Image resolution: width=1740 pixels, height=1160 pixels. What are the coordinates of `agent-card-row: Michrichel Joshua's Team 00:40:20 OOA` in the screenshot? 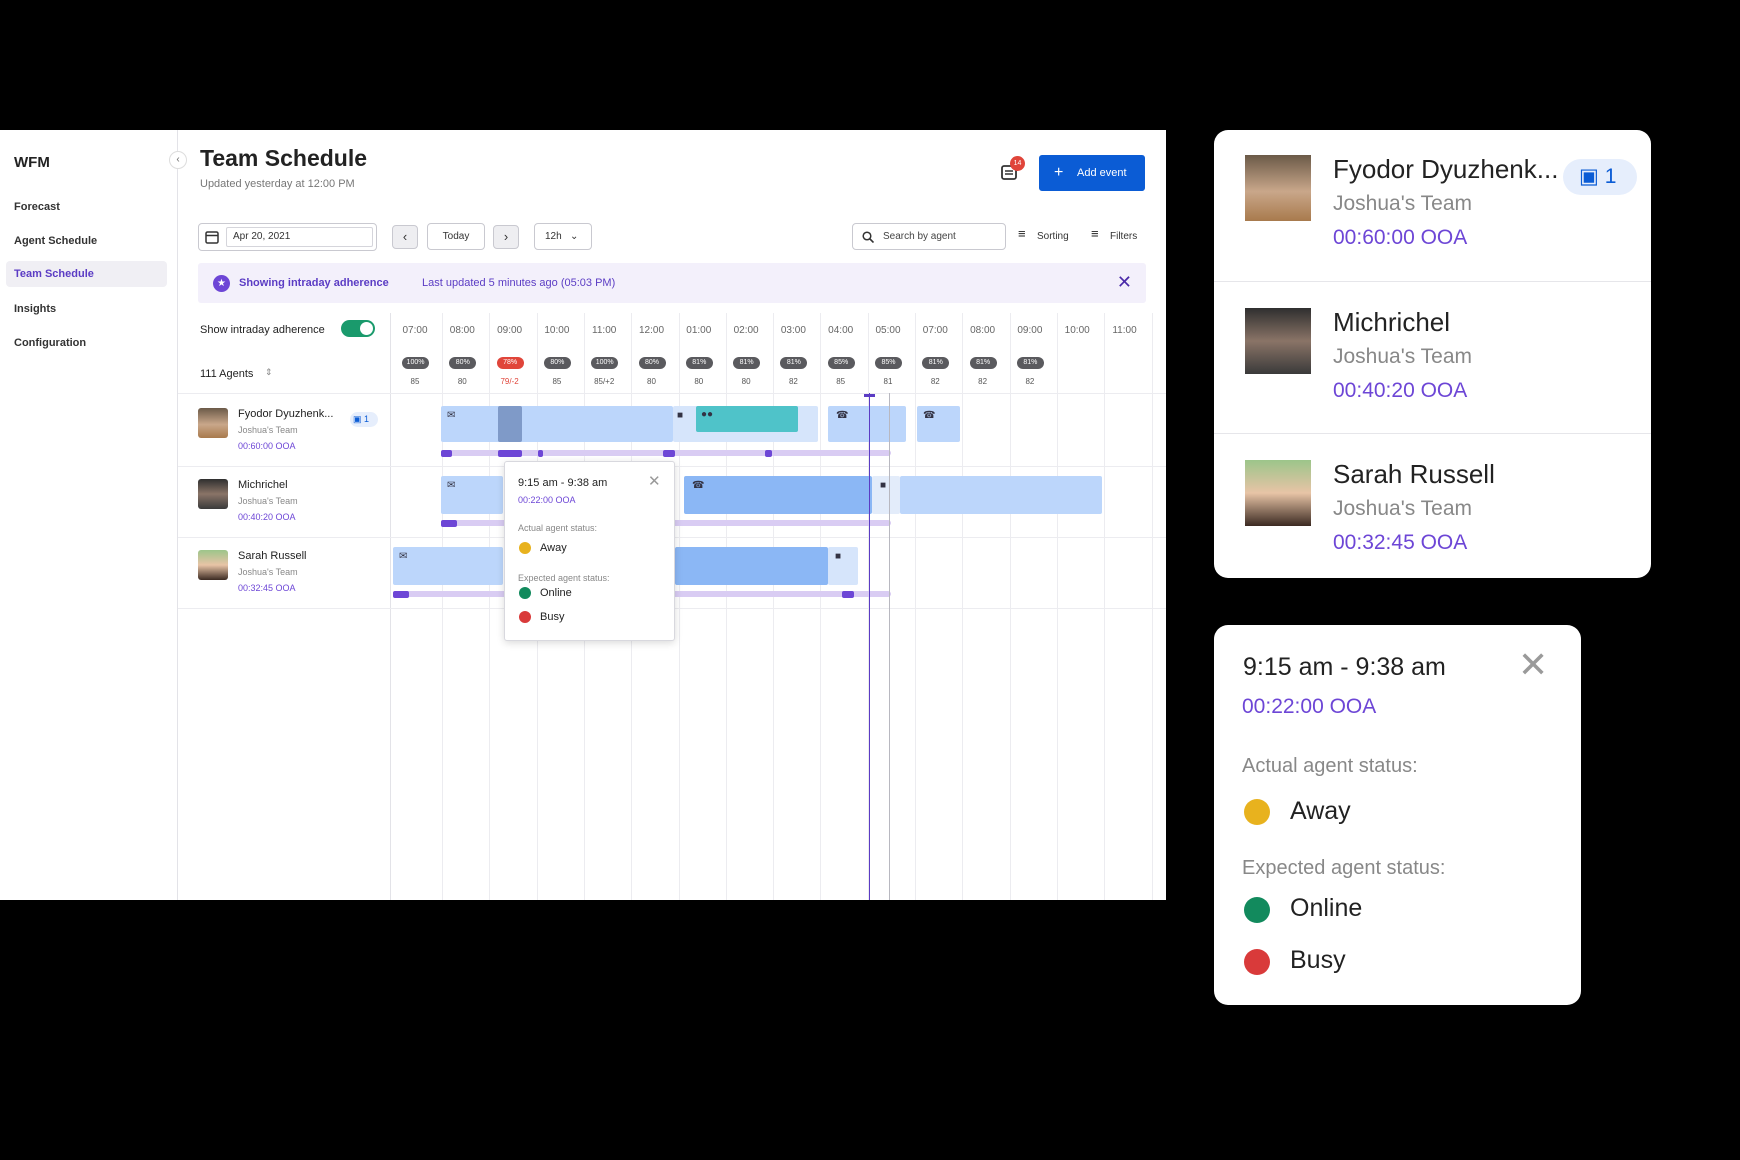 It's located at (1432, 359).